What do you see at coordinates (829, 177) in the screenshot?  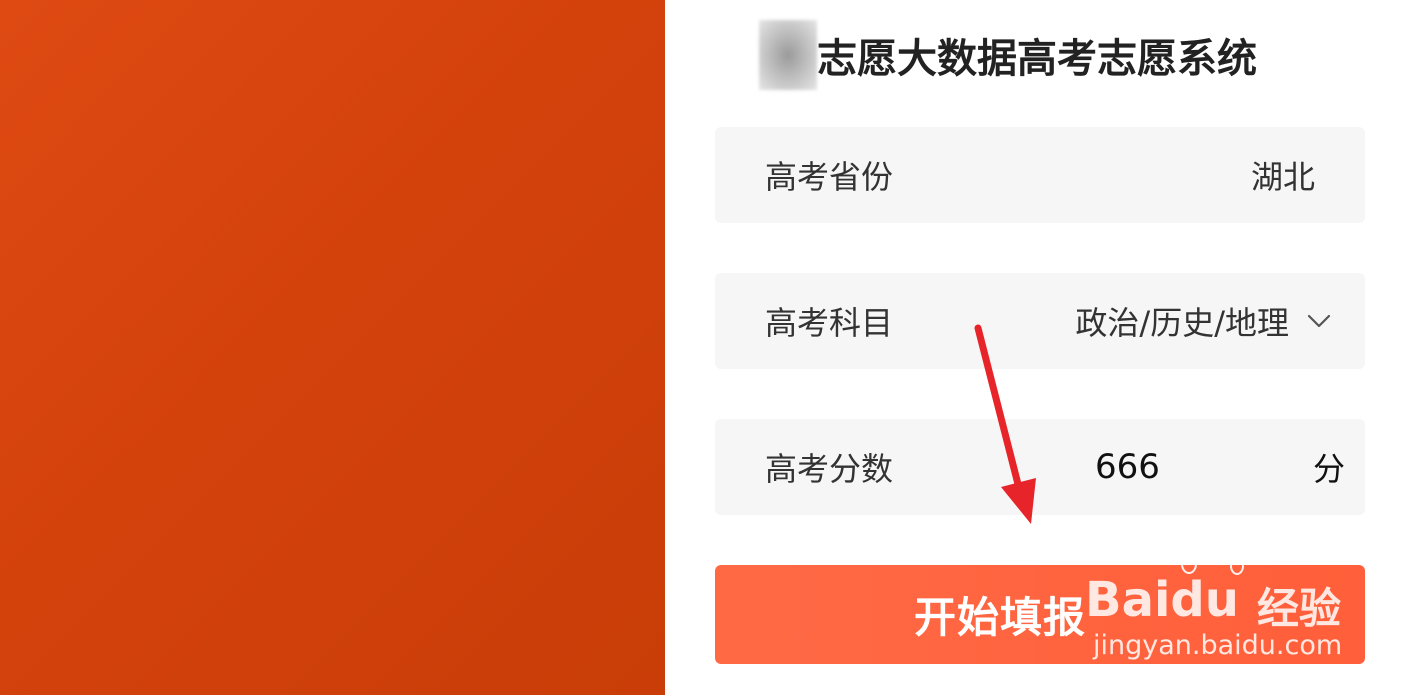 I see `province-label: 高考省份` at bounding box center [829, 177].